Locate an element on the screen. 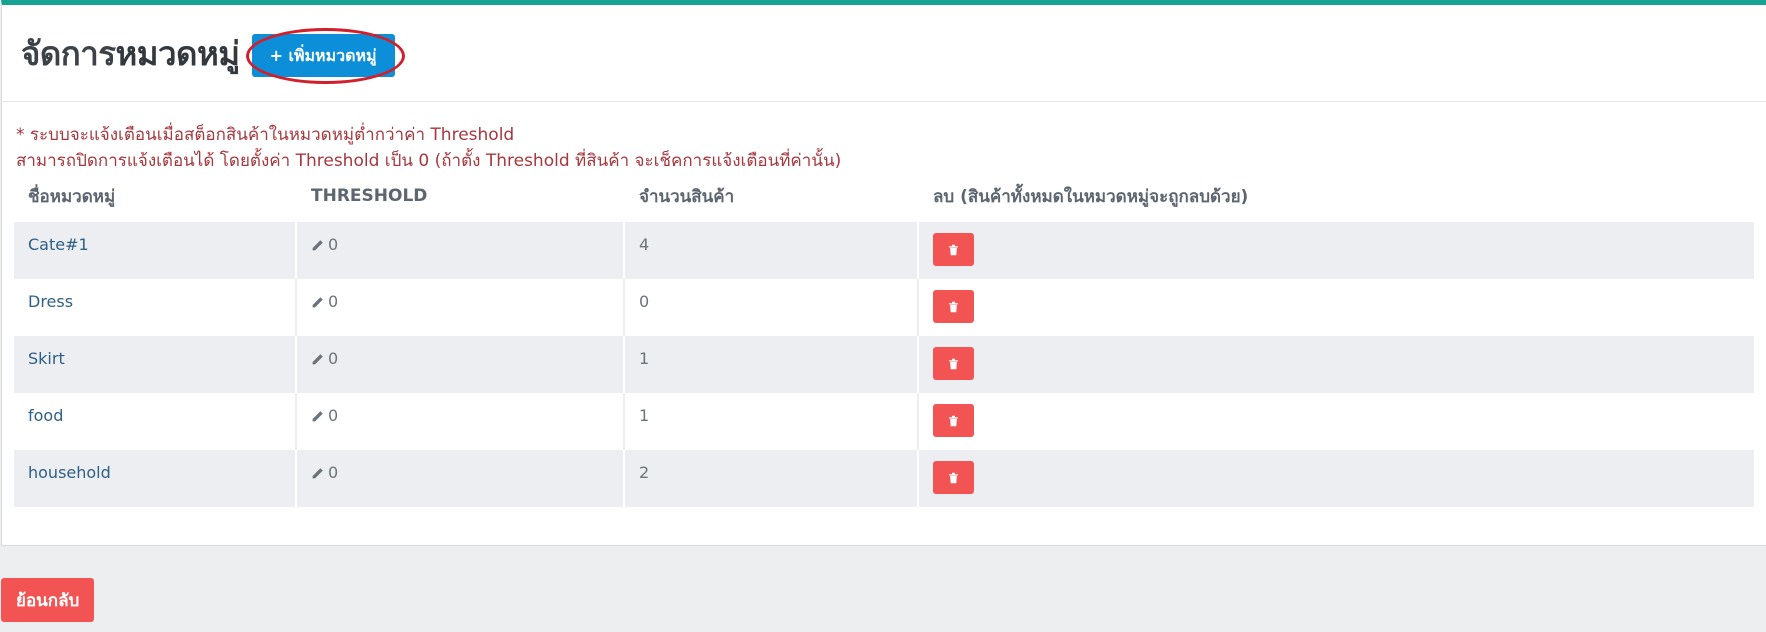 This screenshot has height=632, width=1766. product-count: 4 is located at coordinates (772, 250).